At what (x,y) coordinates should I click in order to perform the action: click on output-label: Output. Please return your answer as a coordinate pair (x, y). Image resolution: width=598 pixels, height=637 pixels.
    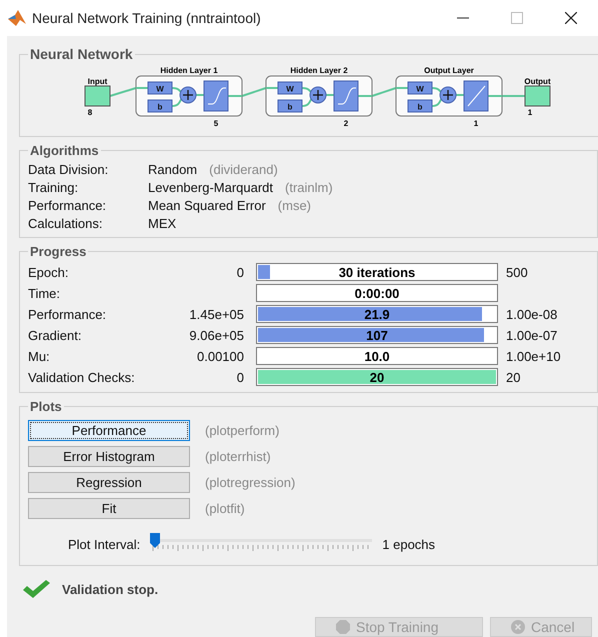
    Looking at the image, I should click on (537, 81).